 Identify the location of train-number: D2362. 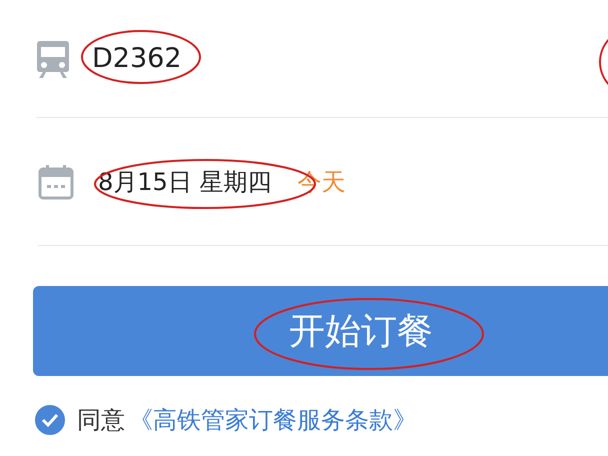
(137, 58).